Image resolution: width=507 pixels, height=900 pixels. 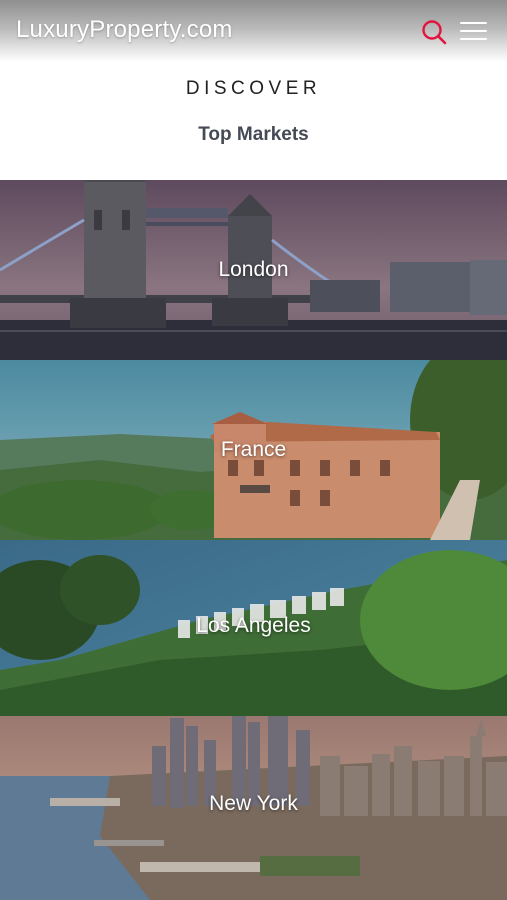 I want to click on market-label-london: London, so click(x=253, y=269).